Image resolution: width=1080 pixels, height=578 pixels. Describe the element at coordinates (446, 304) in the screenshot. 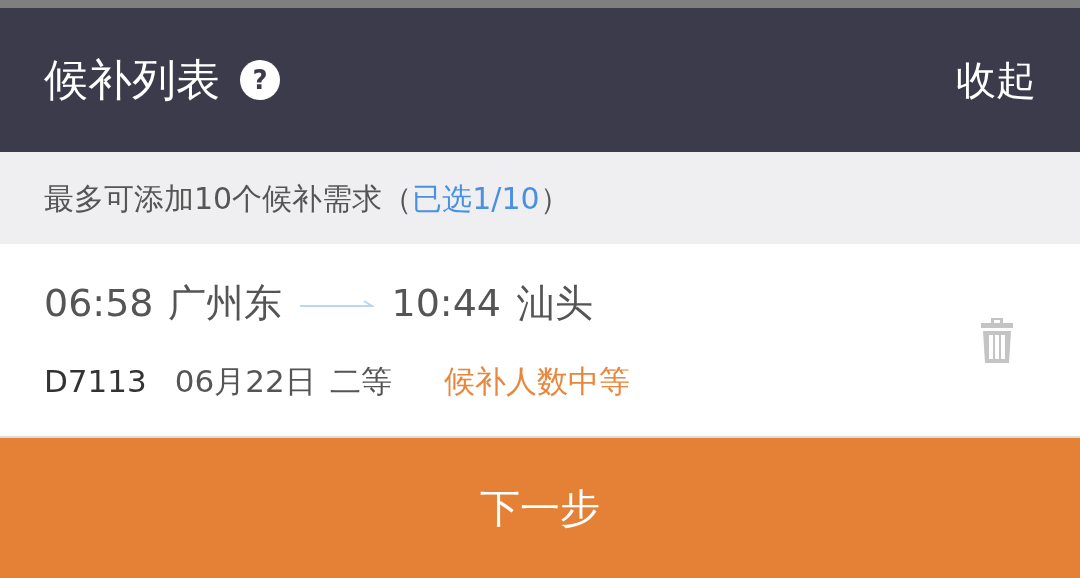

I see `arrive-time: 10:44` at that location.